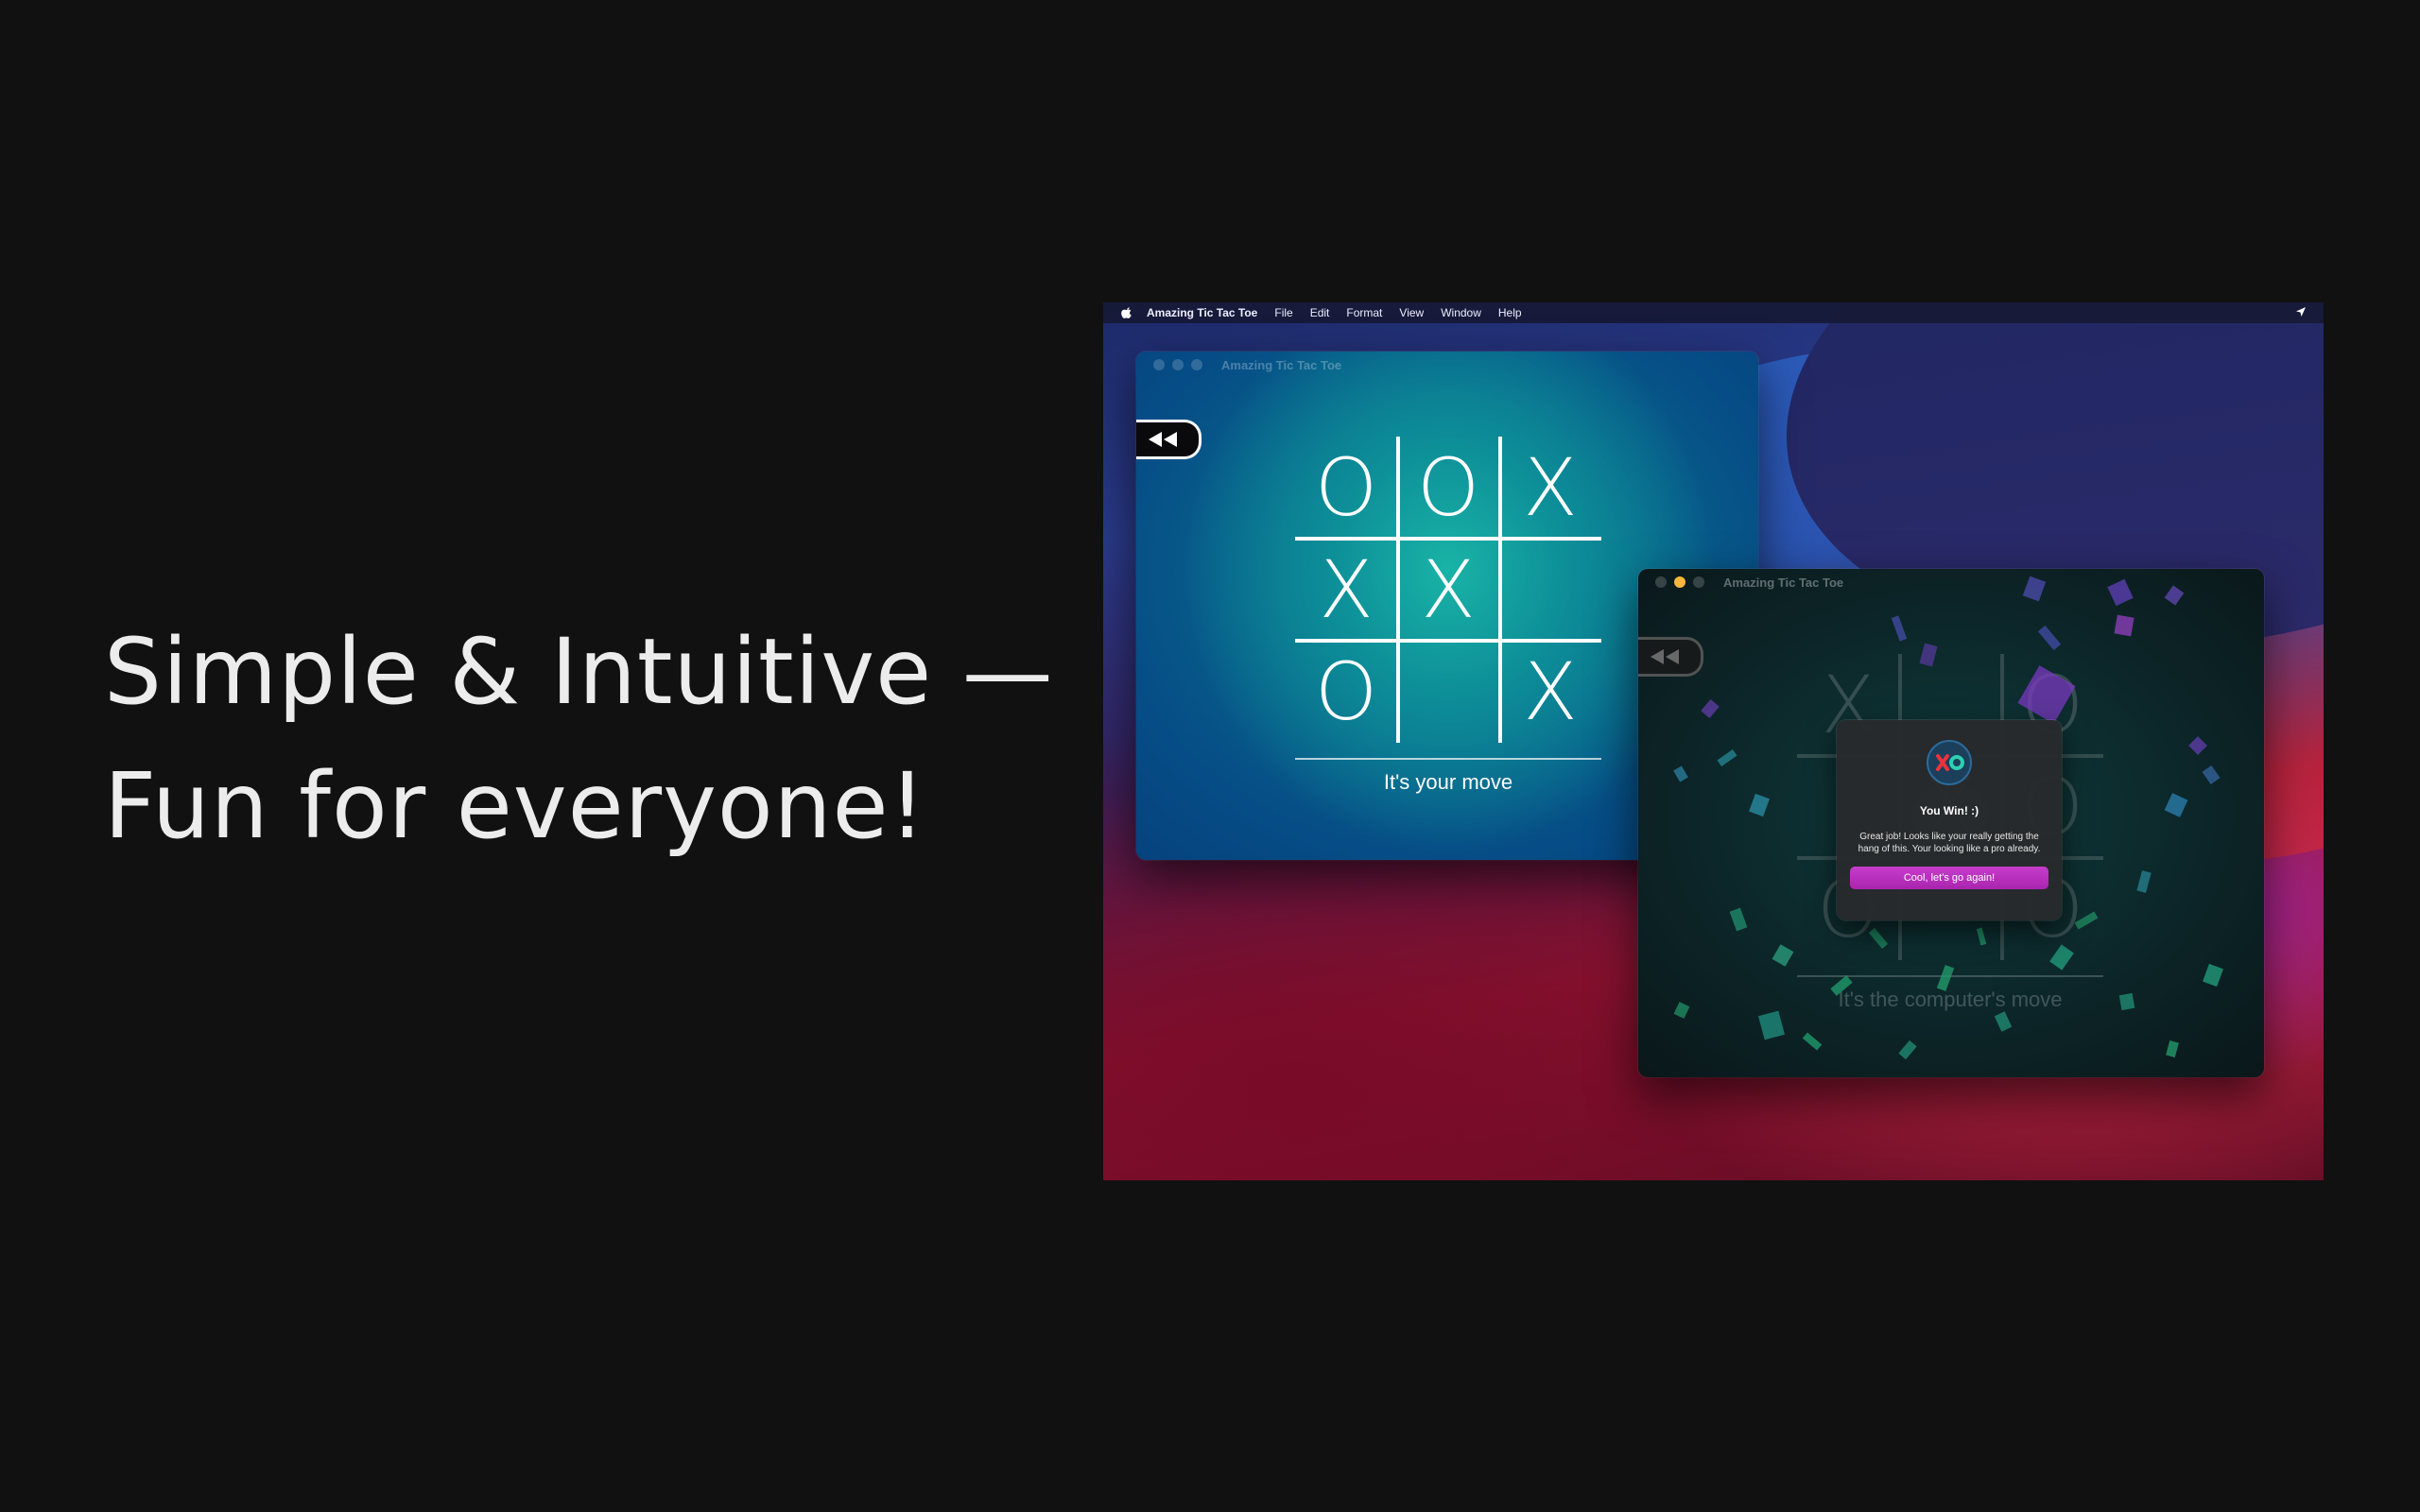 The width and height of the screenshot is (2420, 1512). What do you see at coordinates (1949, 810) in the screenshot?
I see `dialog-title: You Win! :)` at bounding box center [1949, 810].